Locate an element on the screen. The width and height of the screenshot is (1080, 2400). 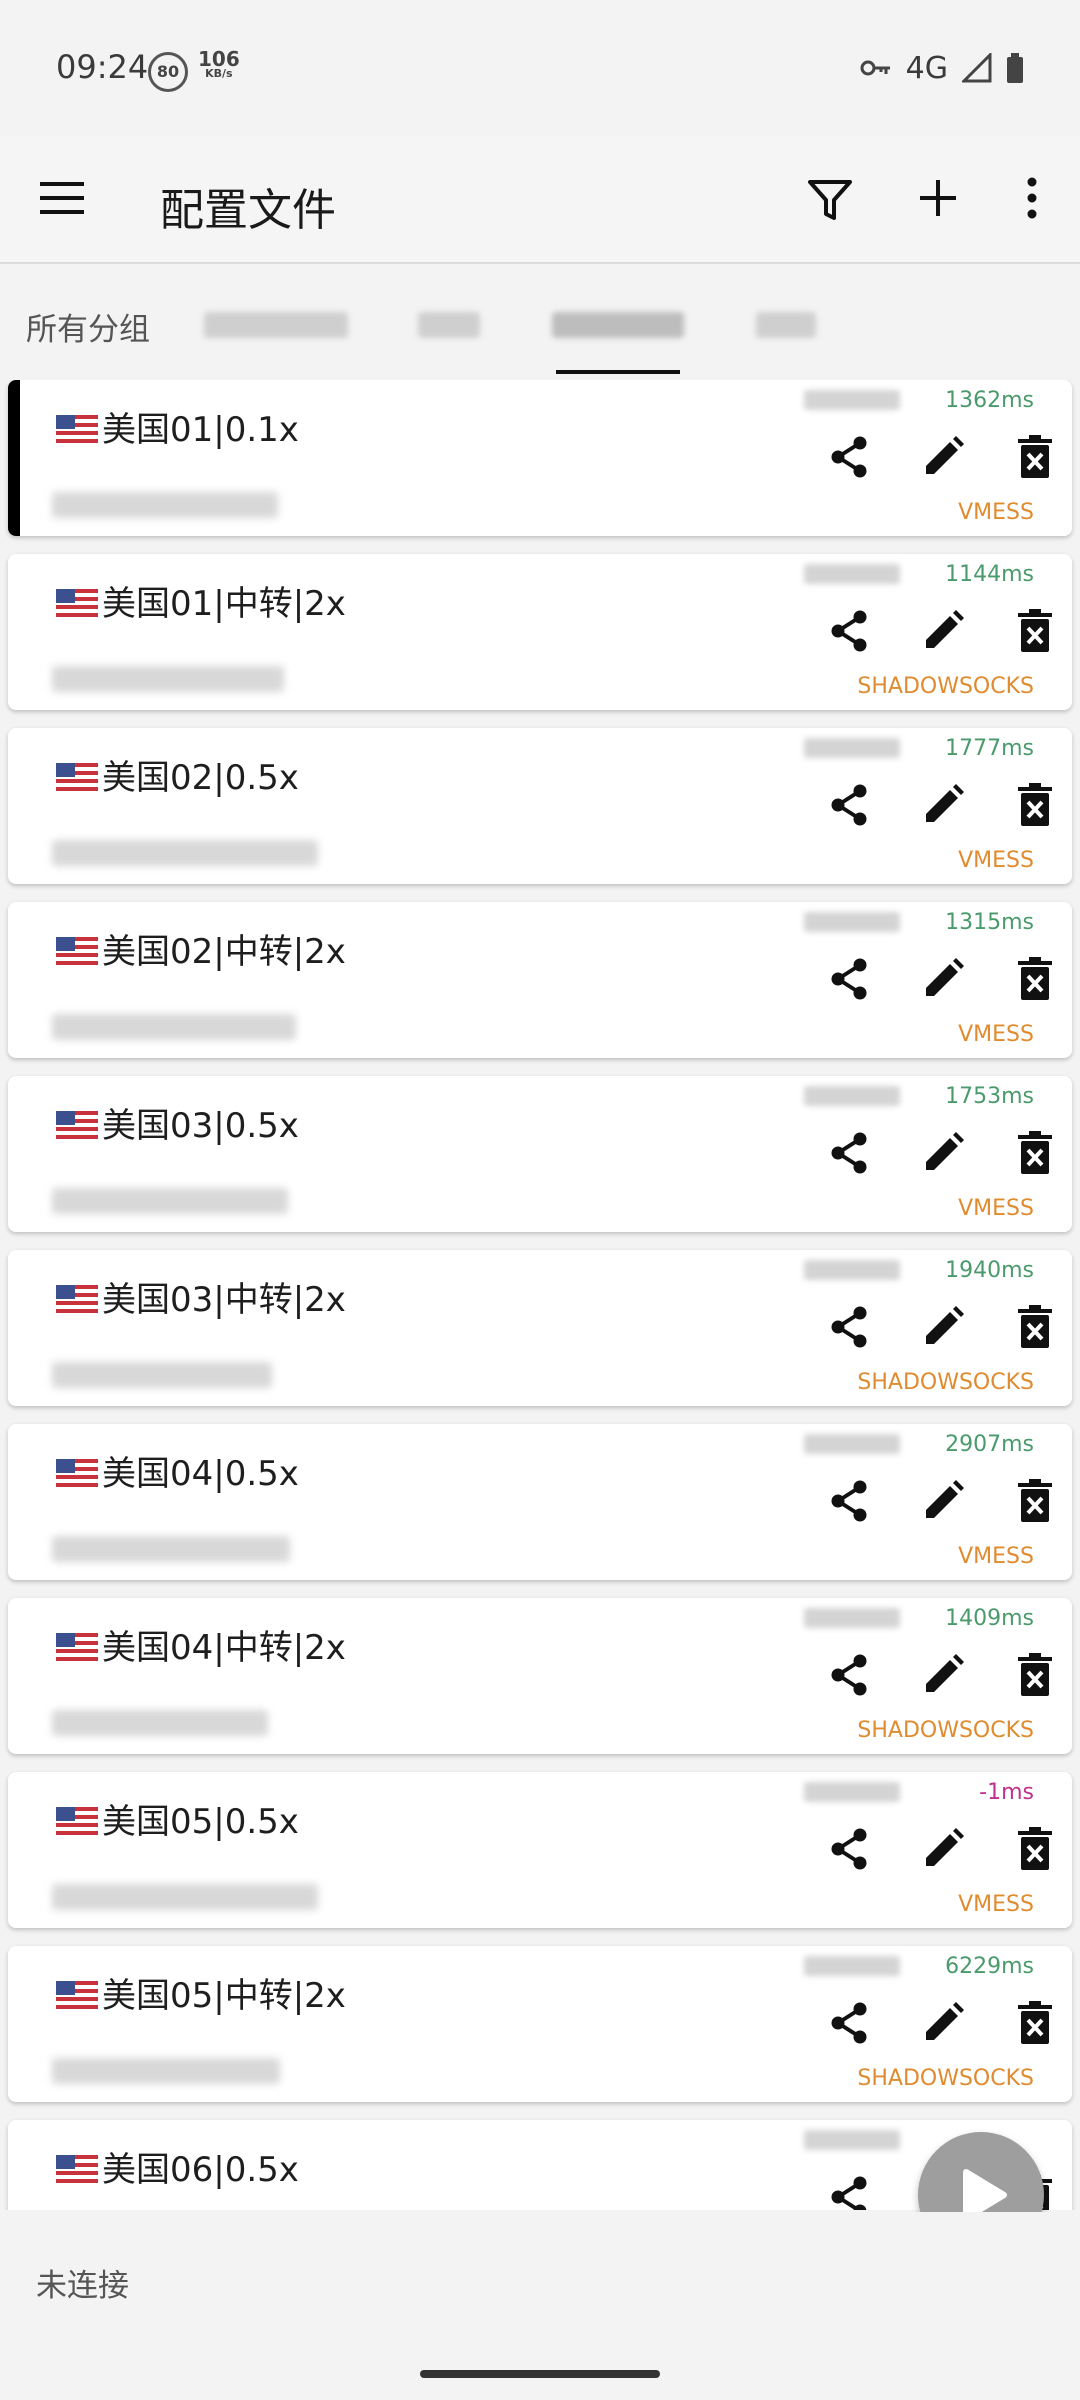
server-card: 美国02|中转|2x 1315ms VMESS is located at coordinates (540, 980).